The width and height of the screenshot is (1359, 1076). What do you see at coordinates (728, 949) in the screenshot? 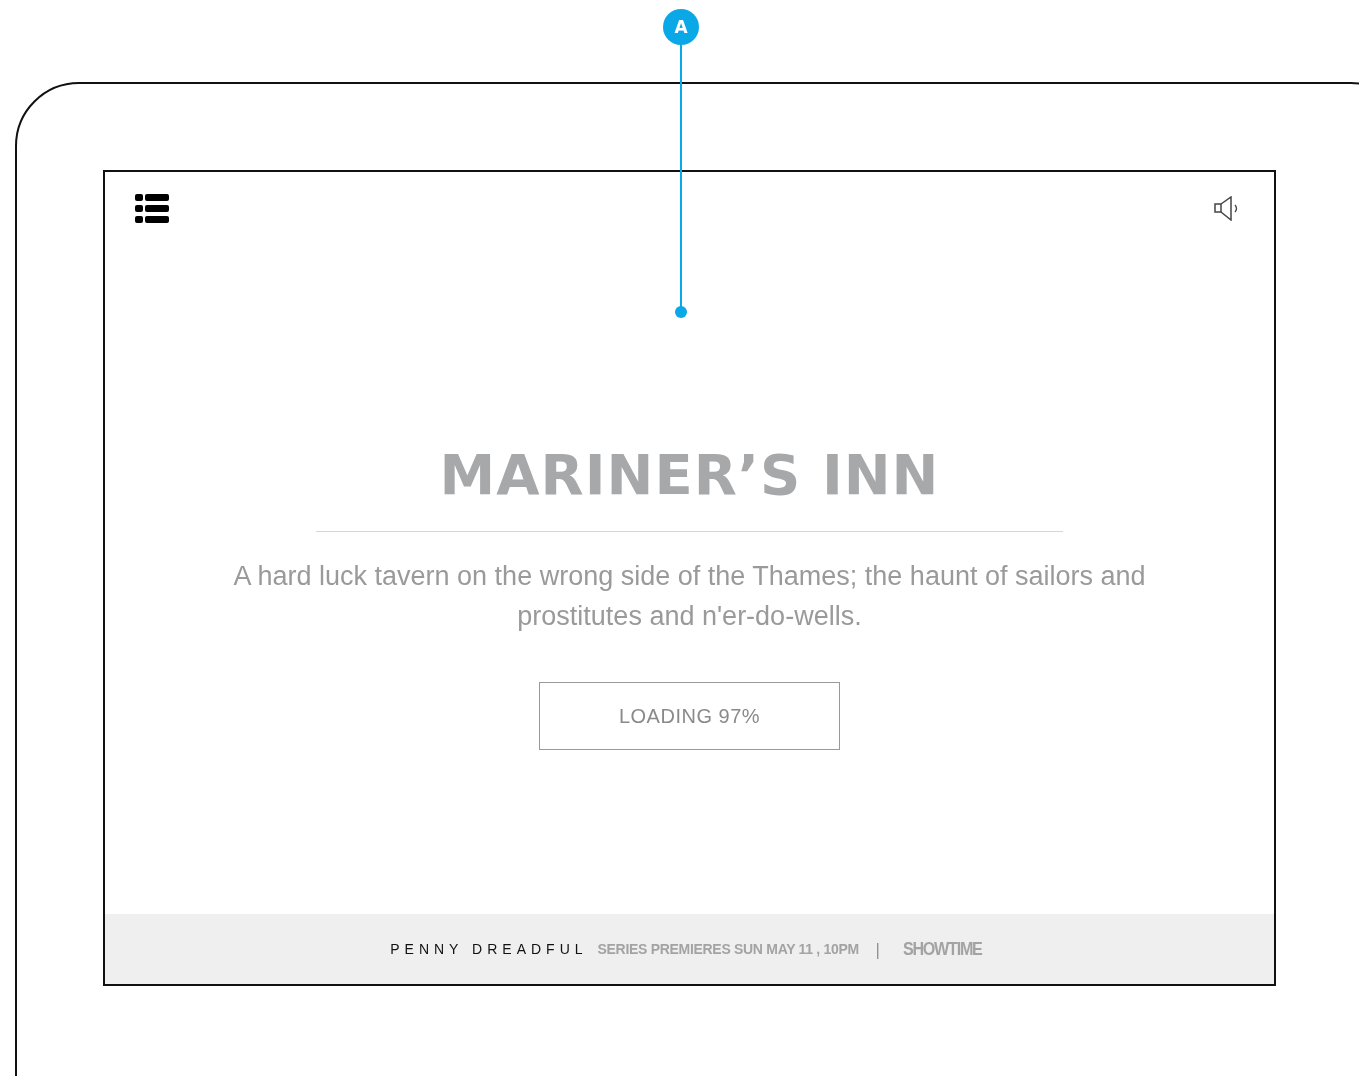
I see `premiere-text: SERIES PREMIERES SUN MAY 11 , 10PM` at bounding box center [728, 949].